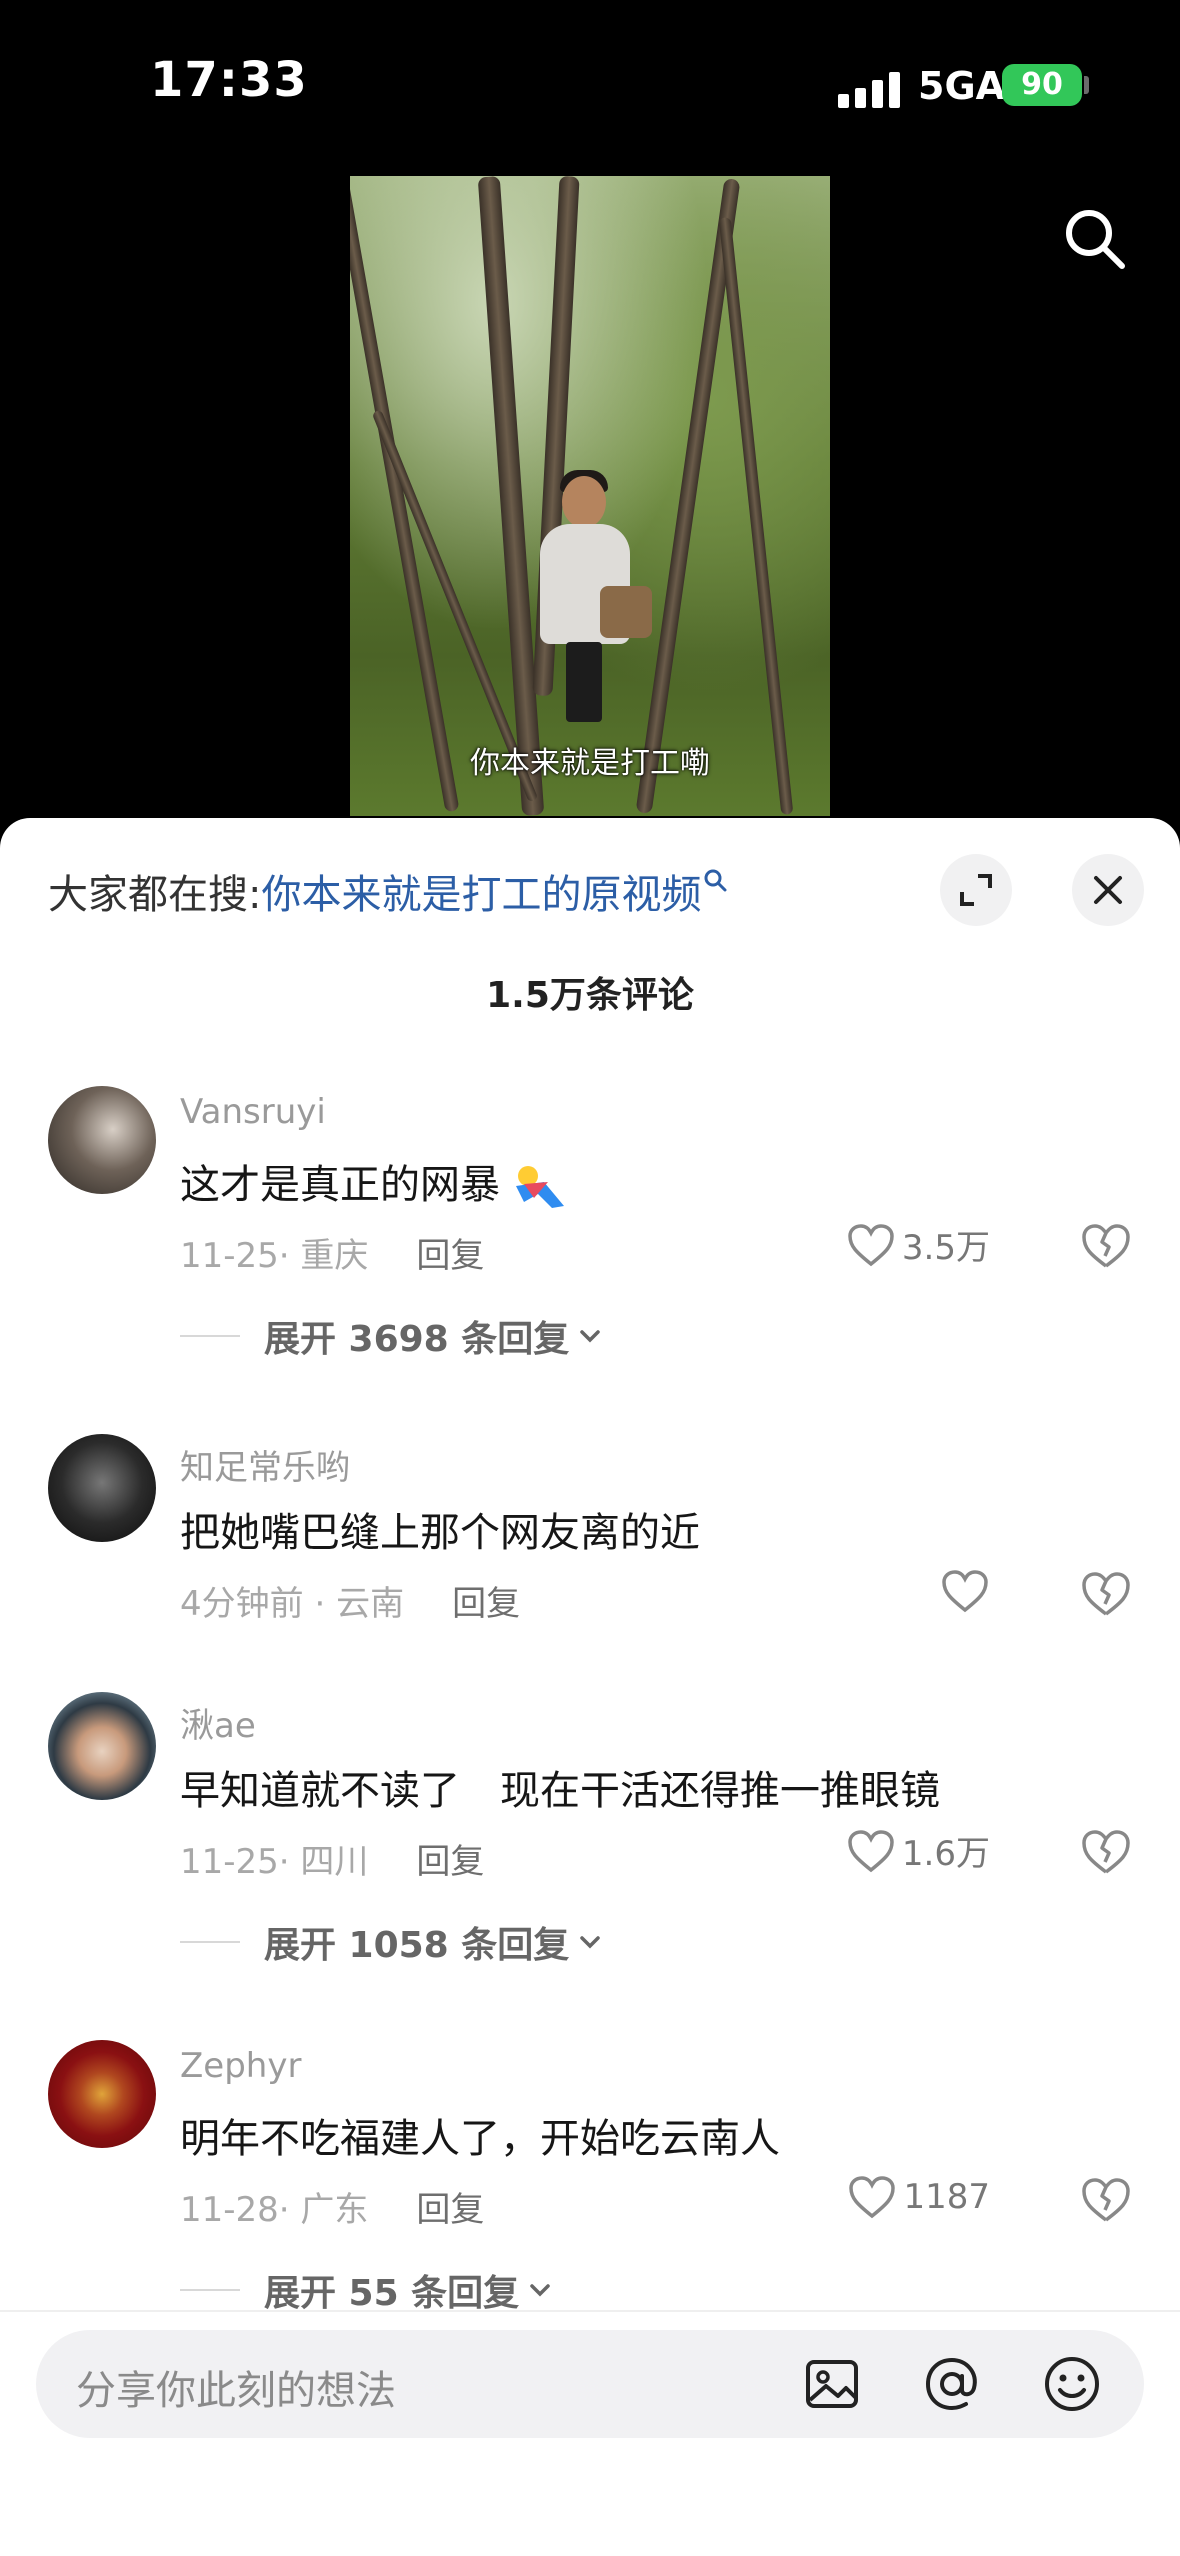 The height and width of the screenshot is (2556, 1180). What do you see at coordinates (952, 2384) in the screenshot?
I see `at-icon` at bounding box center [952, 2384].